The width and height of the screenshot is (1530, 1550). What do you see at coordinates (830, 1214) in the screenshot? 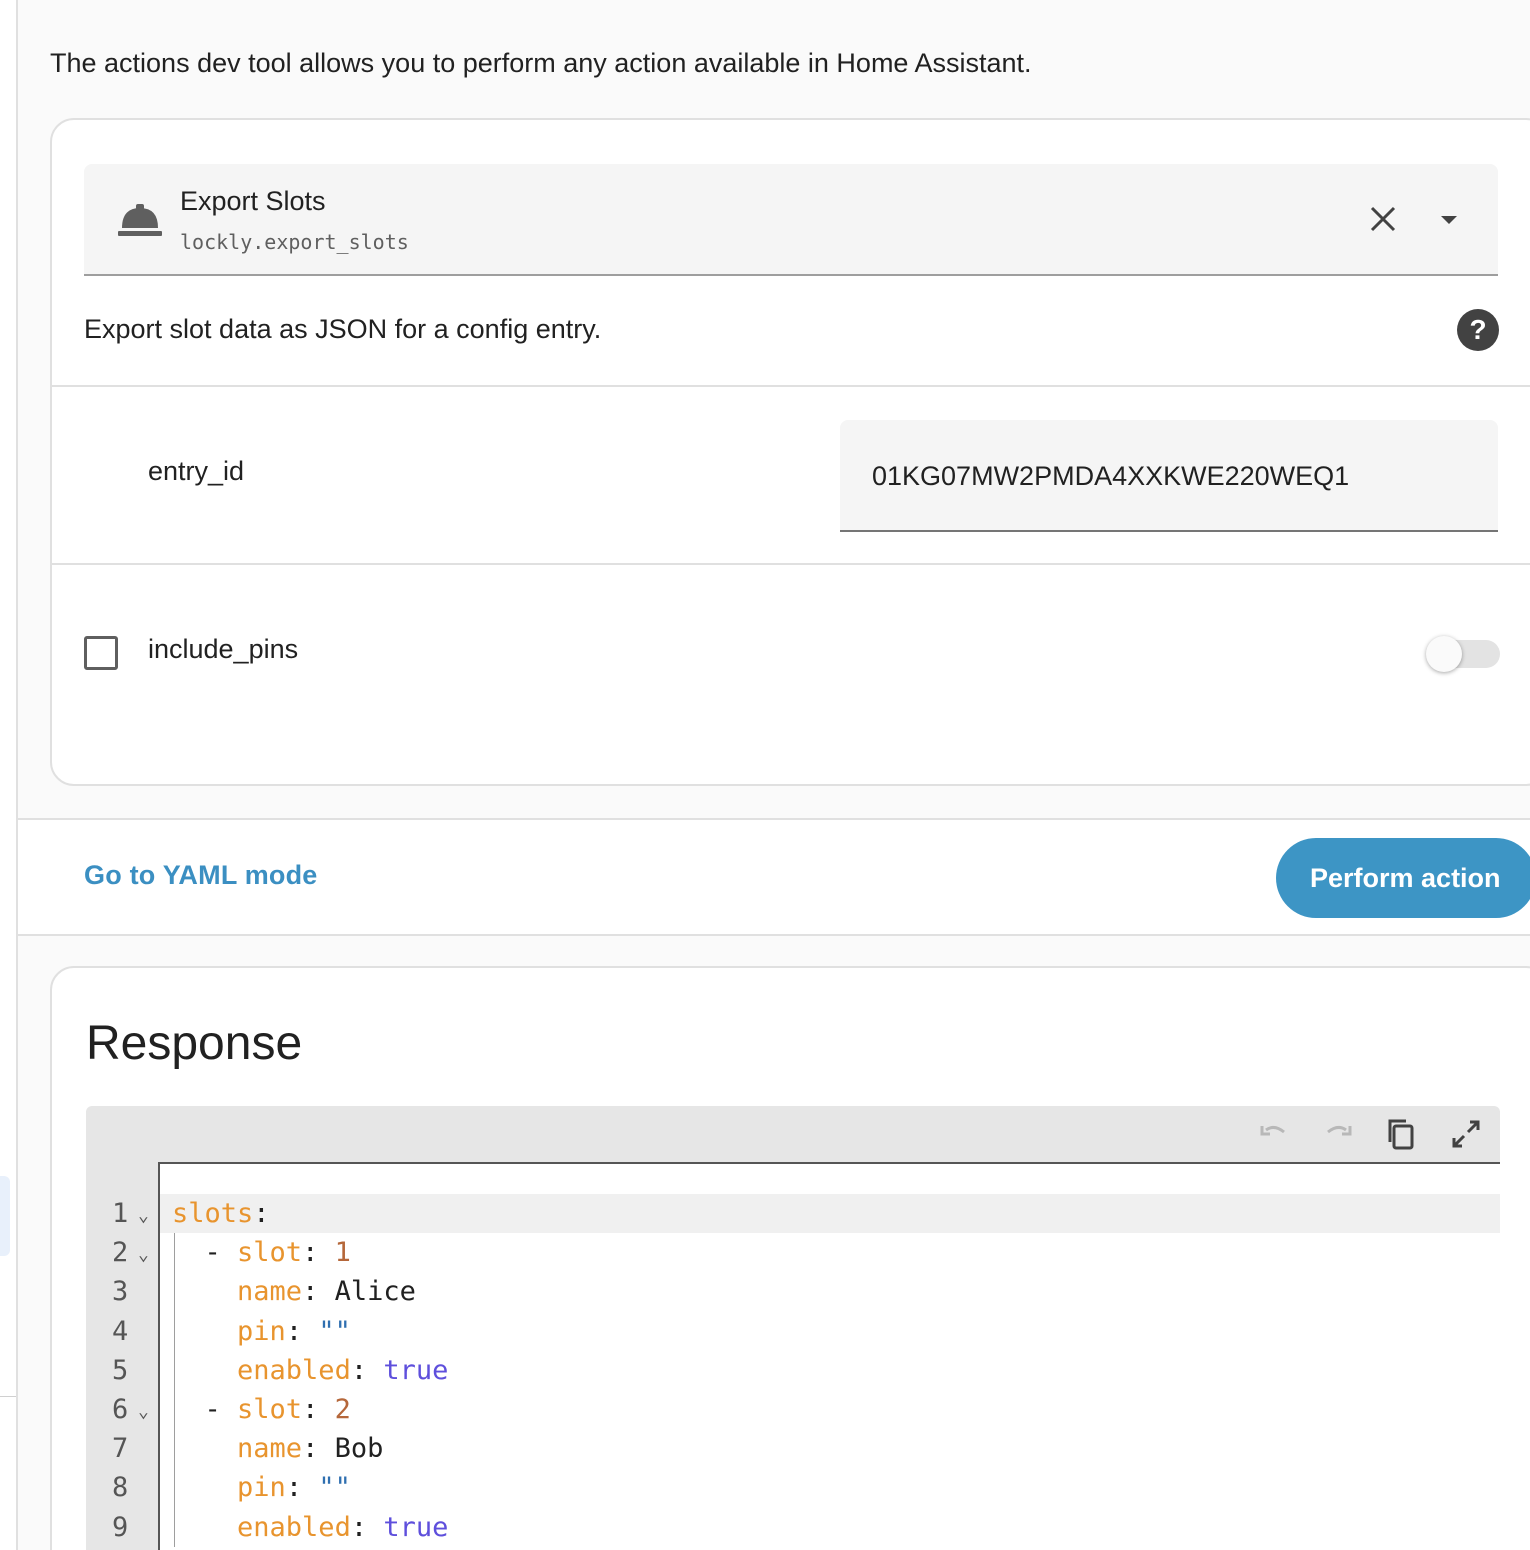
I see `code-line: slots:` at bounding box center [830, 1214].